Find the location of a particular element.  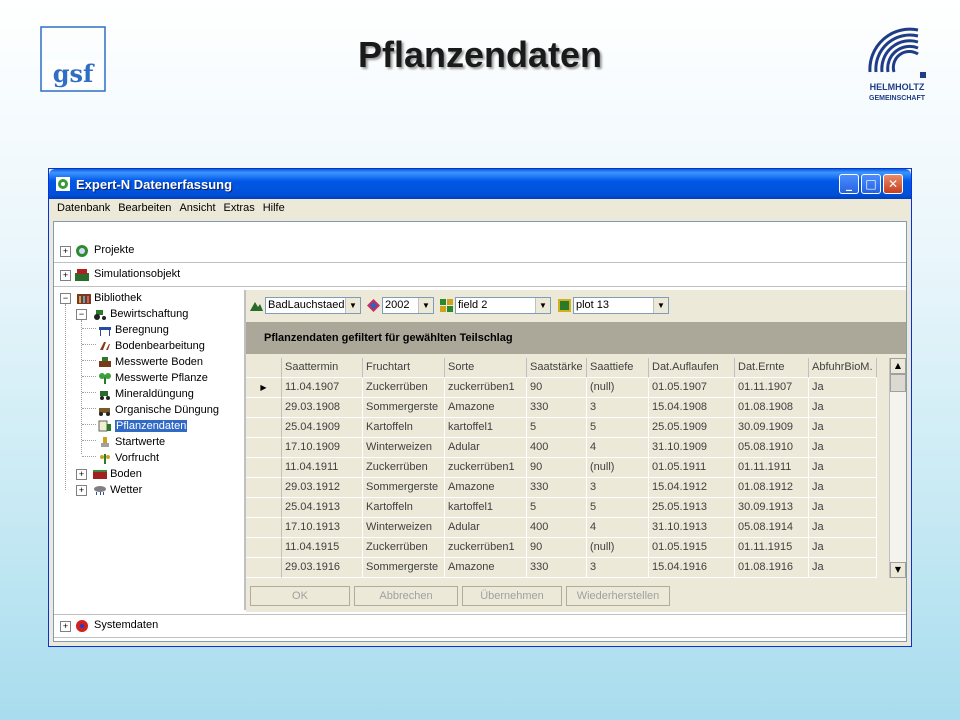

minimize-button: _ is located at coordinates (849, 184).